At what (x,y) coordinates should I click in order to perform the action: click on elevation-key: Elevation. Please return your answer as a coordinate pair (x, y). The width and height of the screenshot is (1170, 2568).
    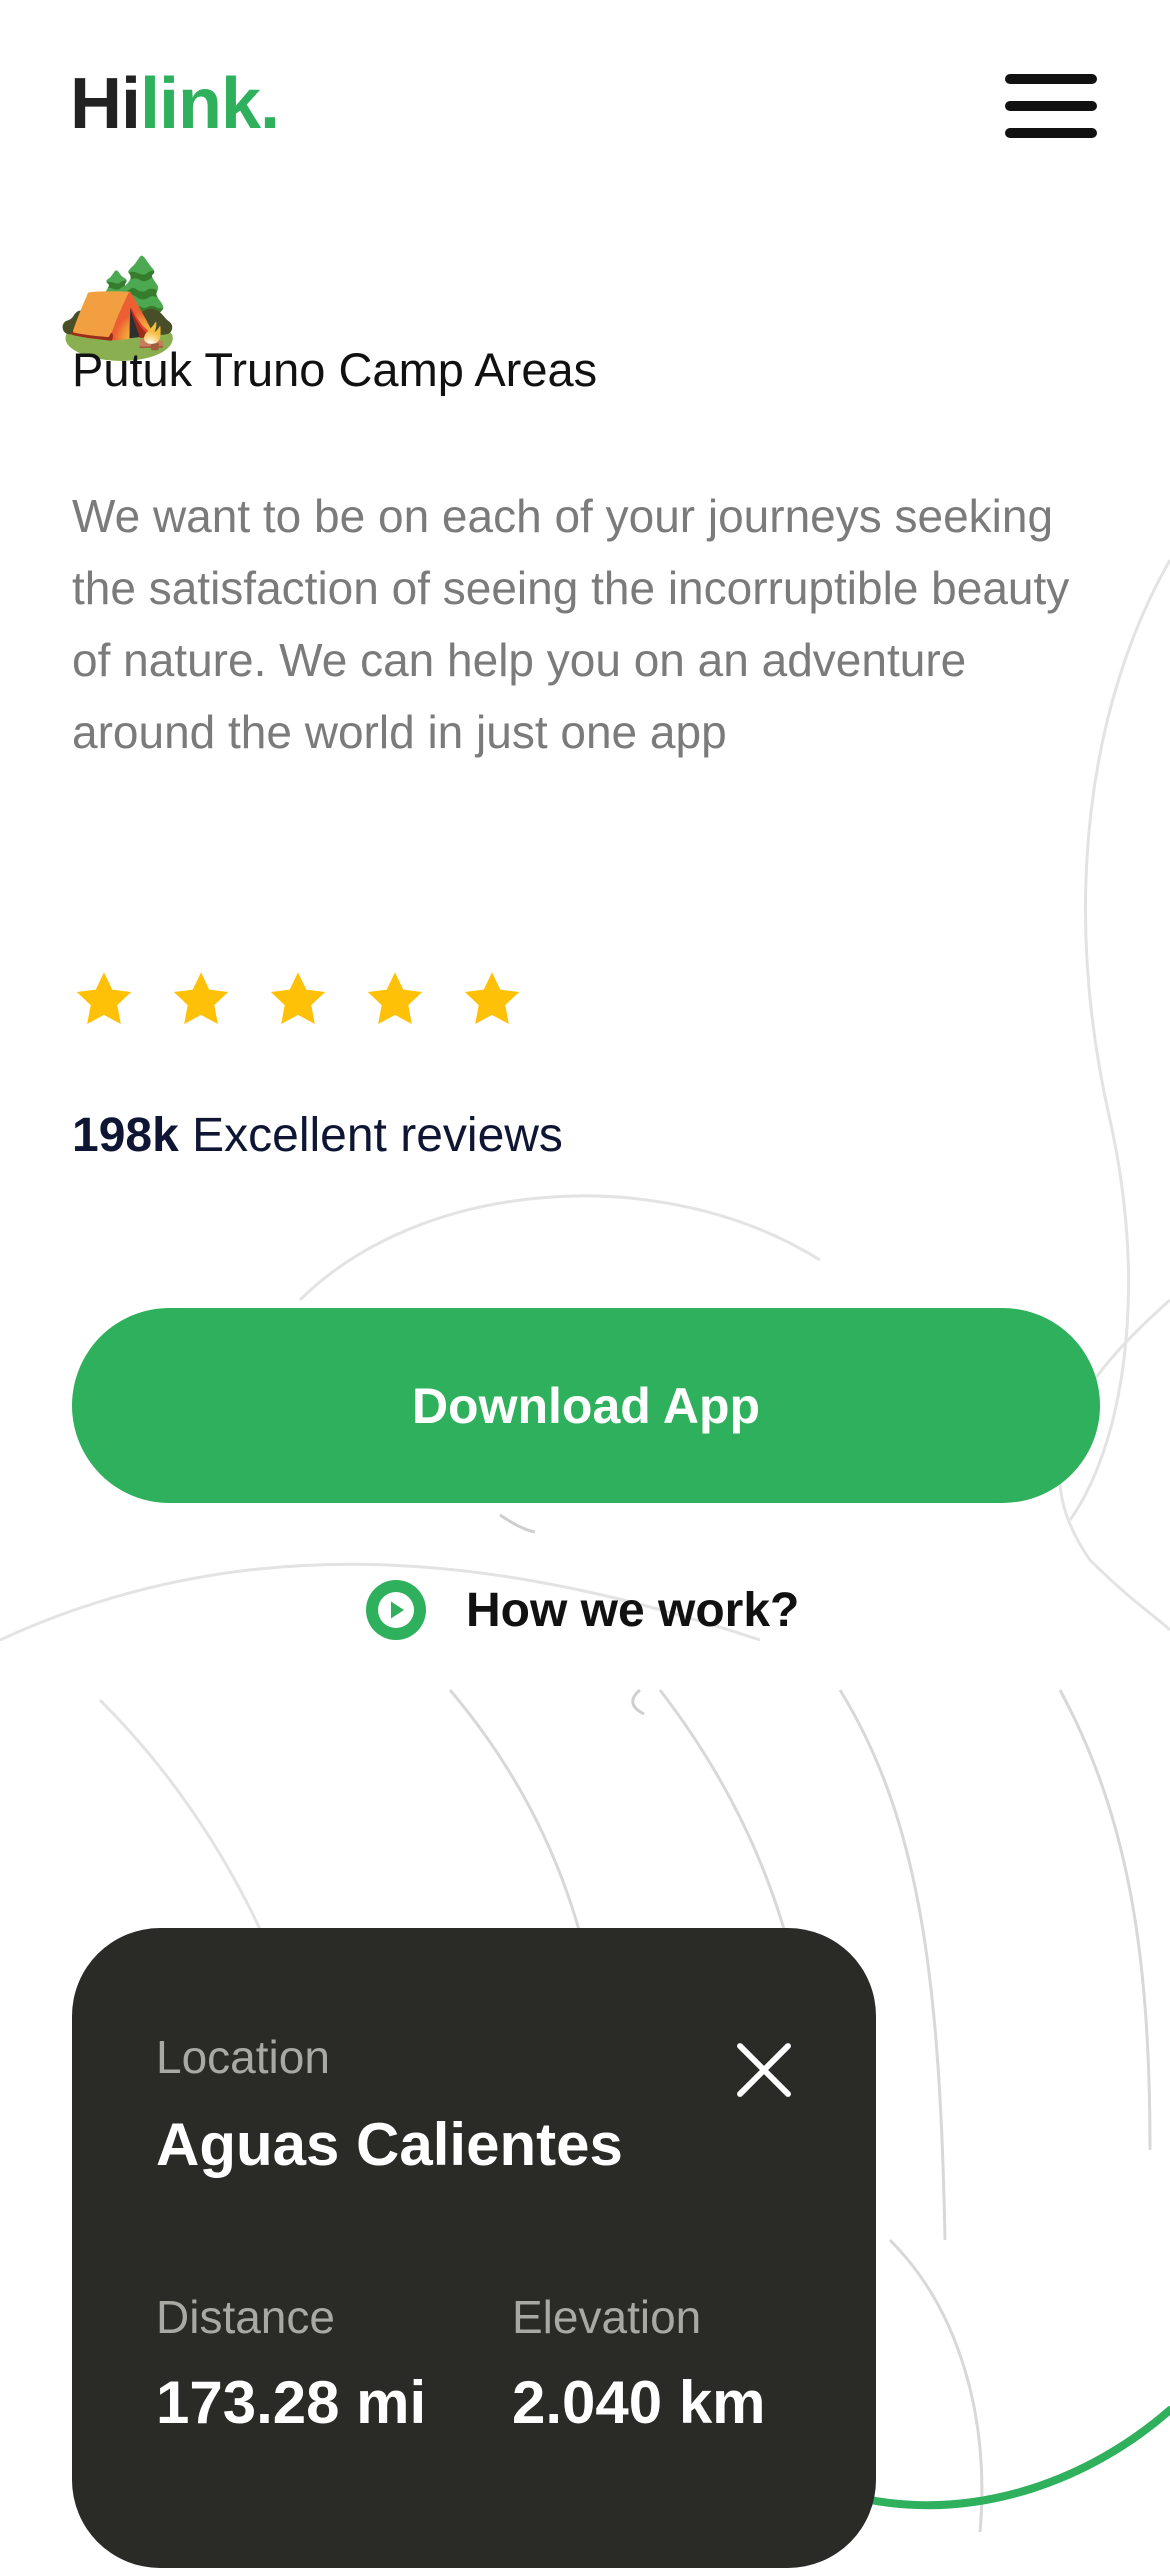
    Looking at the image, I should click on (607, 2317).